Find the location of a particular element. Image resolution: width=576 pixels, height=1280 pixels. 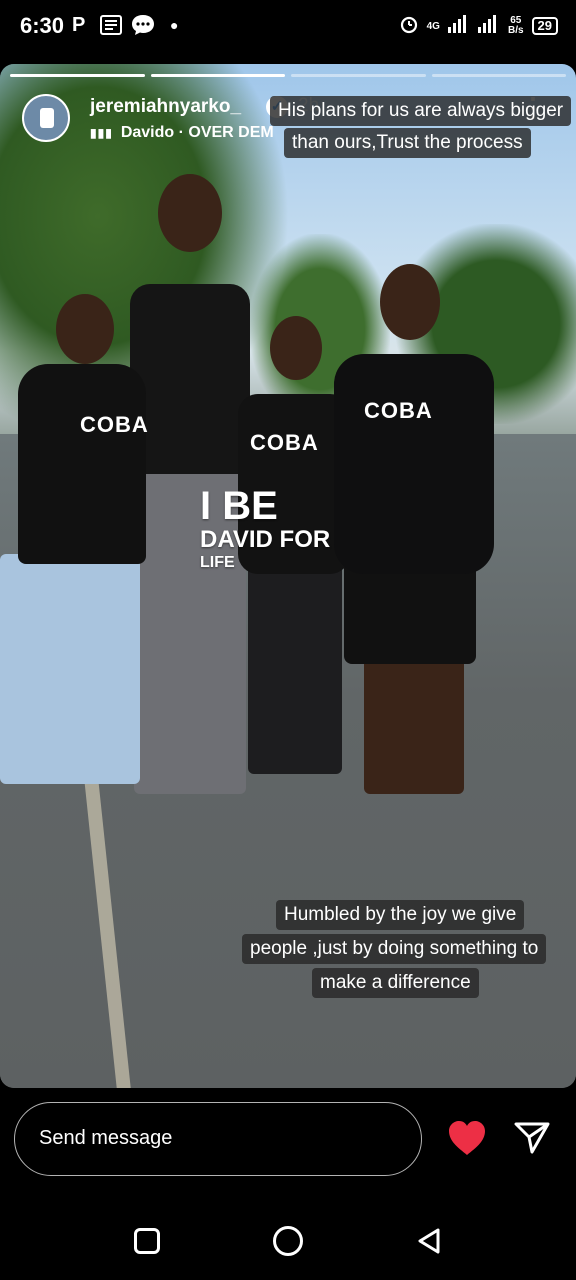

caption-top-line2: than ours,Trust the process is located at coordinates (407, 143).